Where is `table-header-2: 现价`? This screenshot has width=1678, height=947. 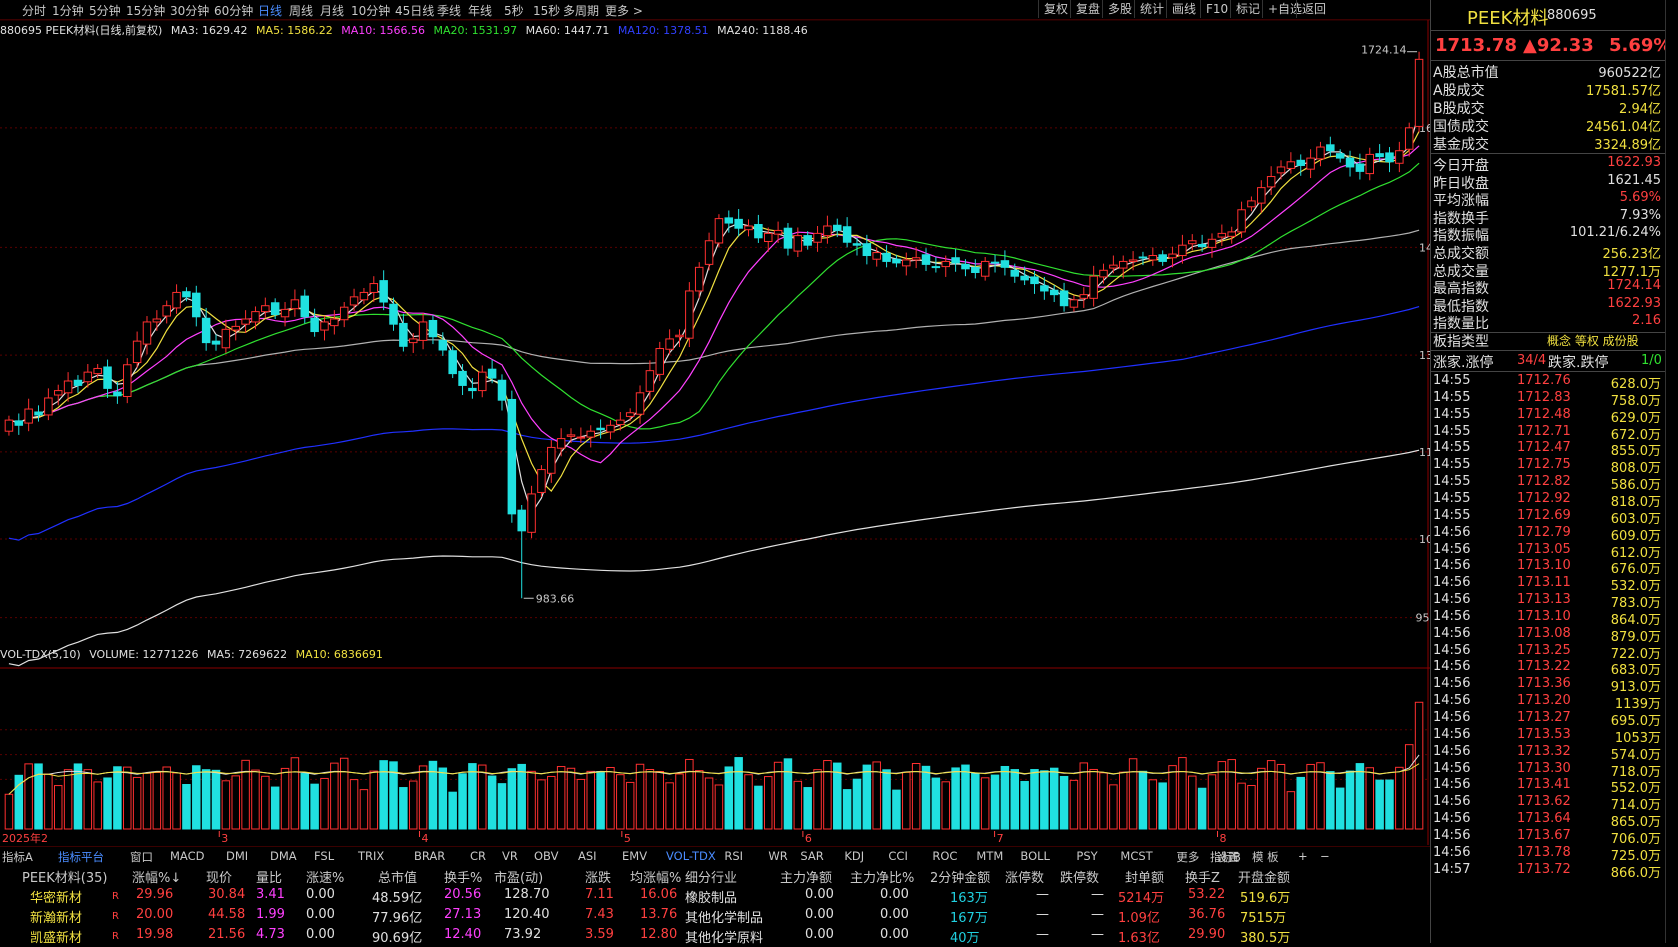 table-header-2: 现价 is located at coordinates (219, 876).